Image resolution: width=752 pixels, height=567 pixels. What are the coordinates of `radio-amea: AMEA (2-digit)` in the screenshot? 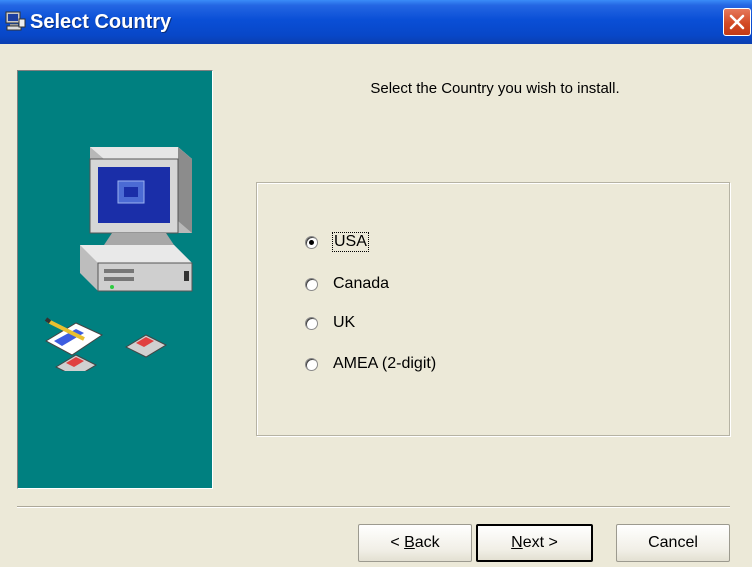 It's located at (371, 364).